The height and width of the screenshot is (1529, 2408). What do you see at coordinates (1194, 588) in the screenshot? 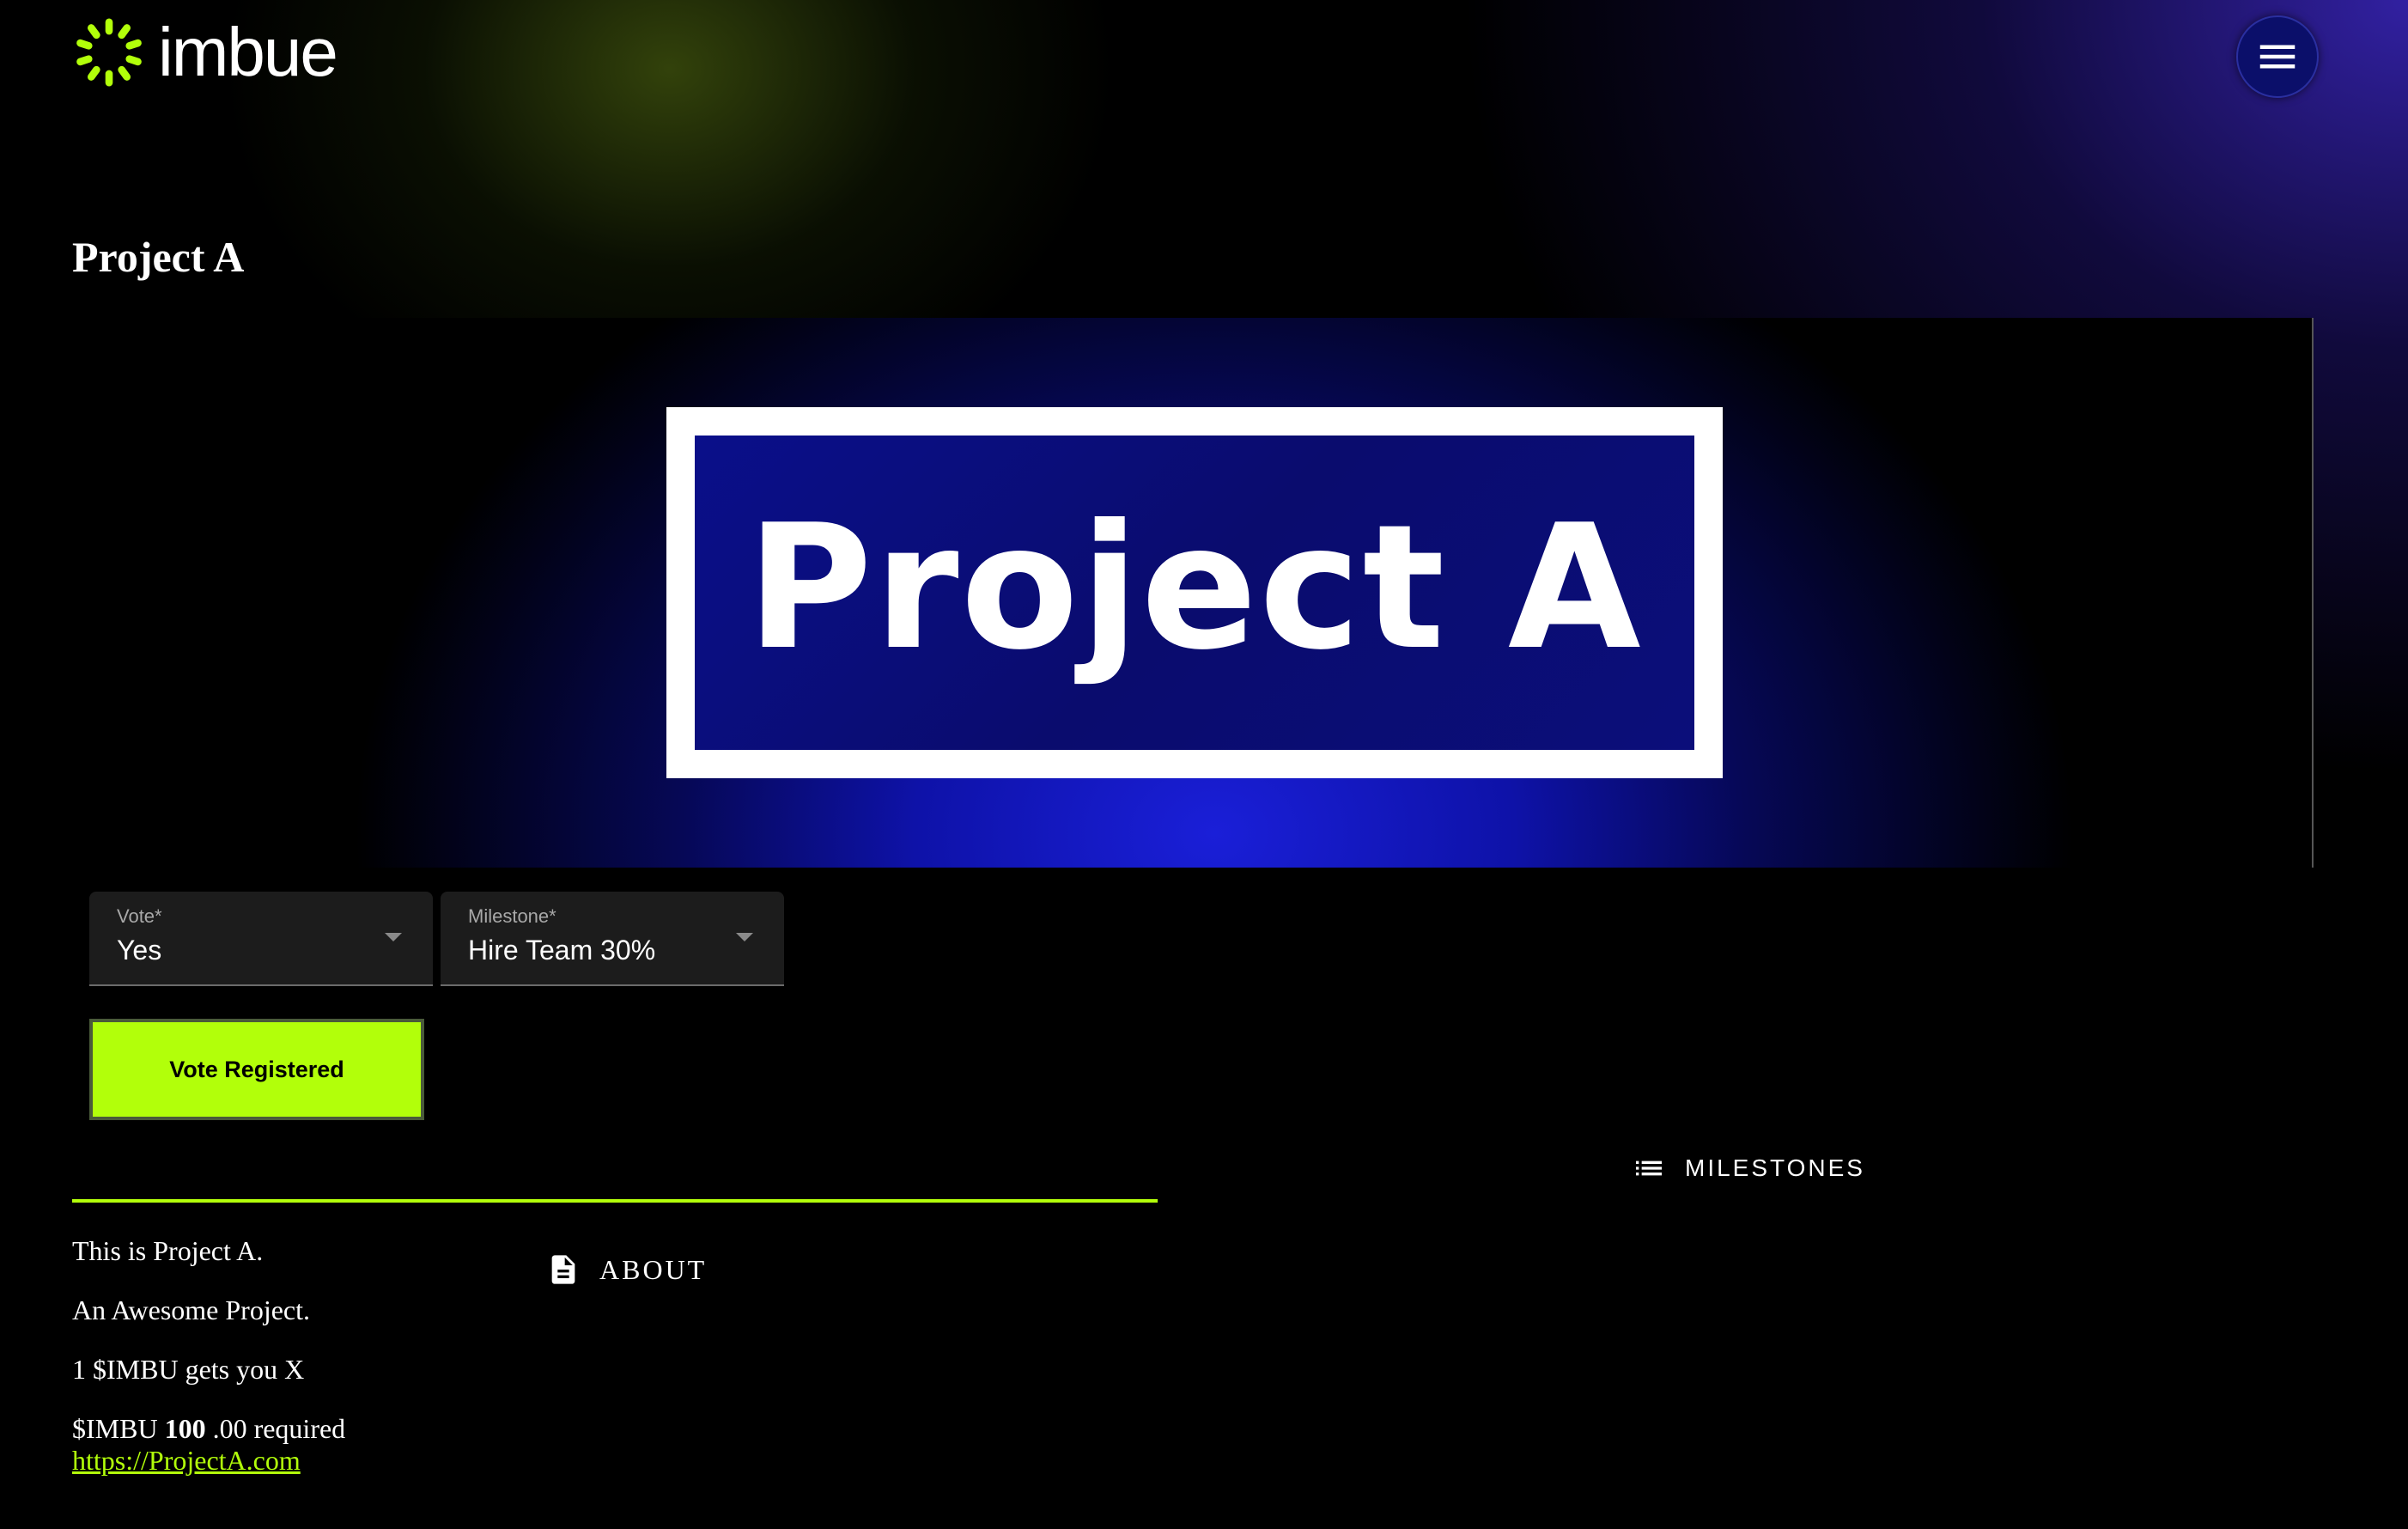
I see `banner-text: Project A` at bounding box center [1194, 588].